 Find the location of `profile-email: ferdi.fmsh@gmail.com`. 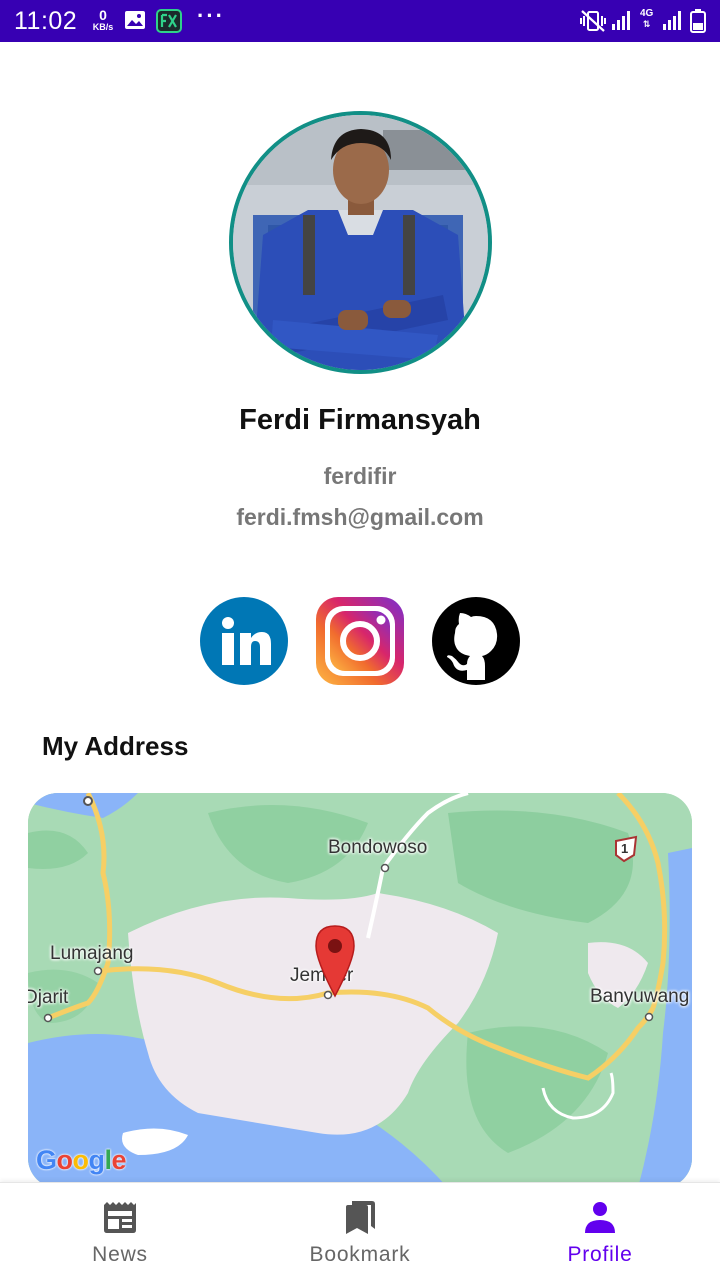

profile-email: ferdi.fmsh@gmail.com is located at coordinates (360, 517).